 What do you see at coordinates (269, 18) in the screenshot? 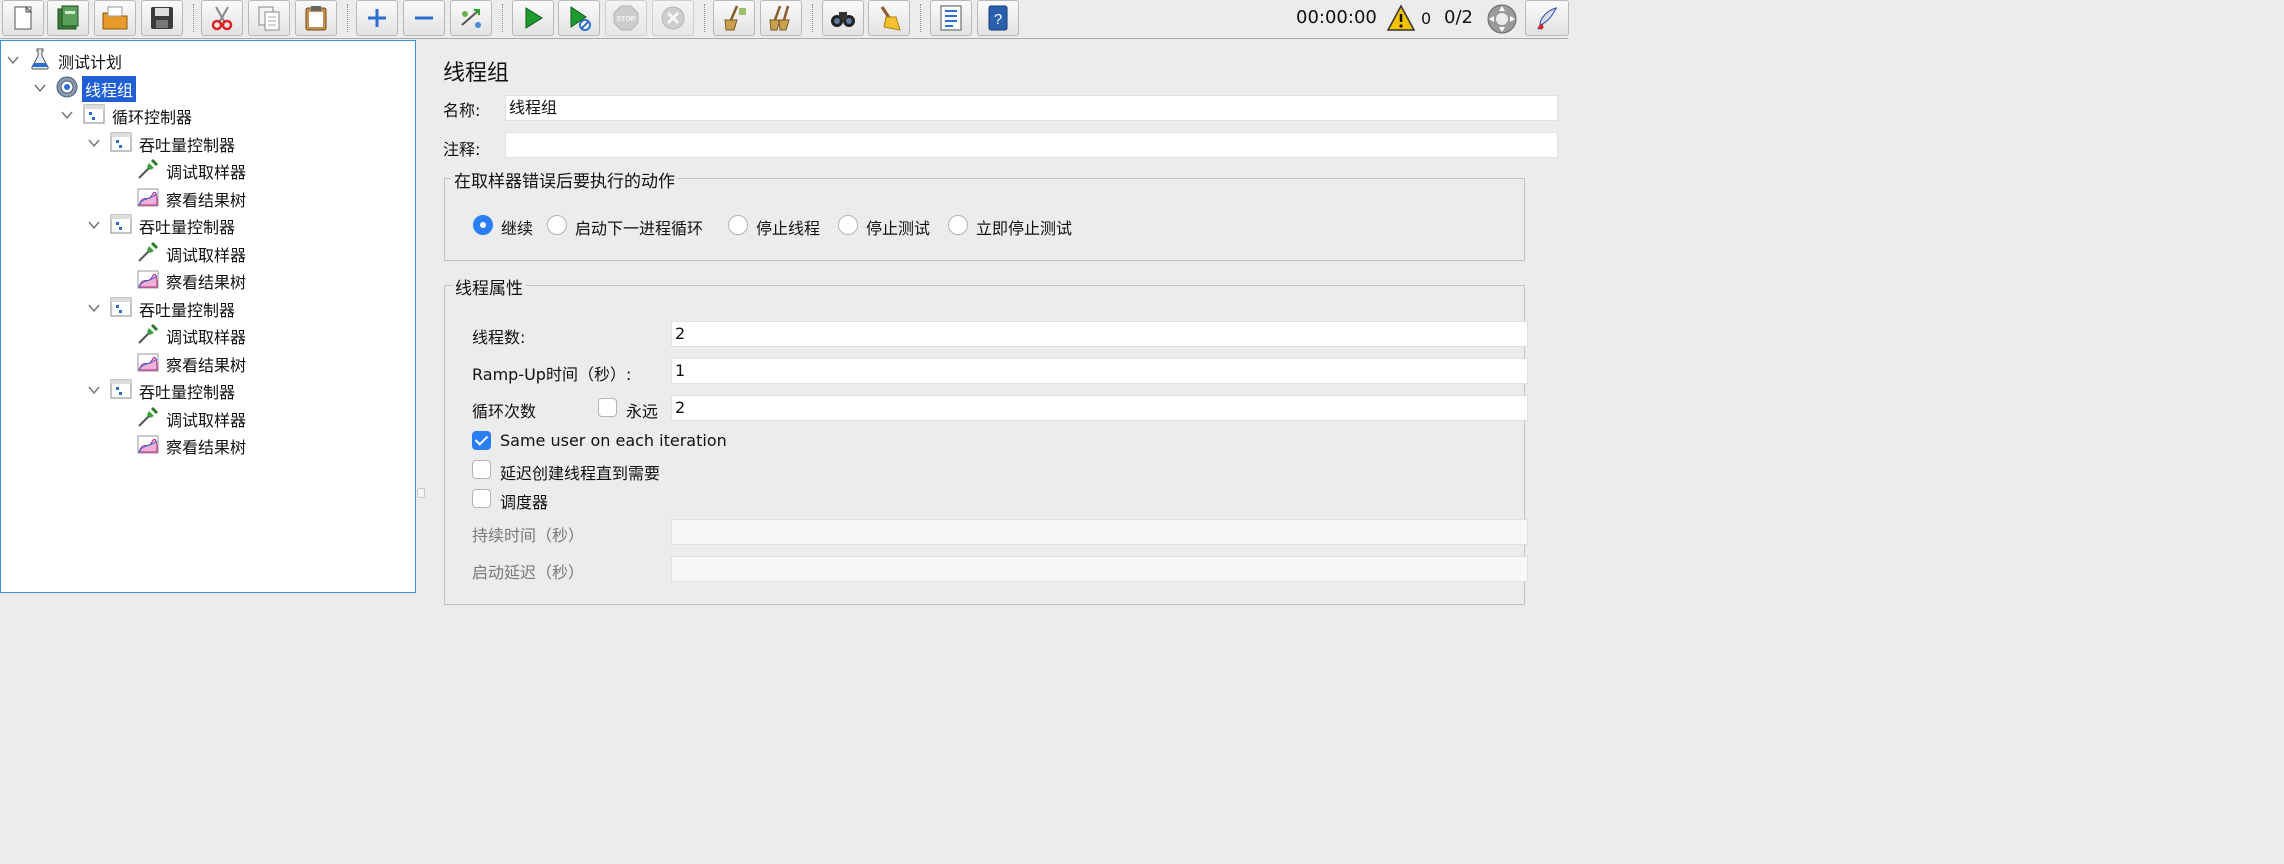
I see `copy-button` at bounding box center [269, 18].